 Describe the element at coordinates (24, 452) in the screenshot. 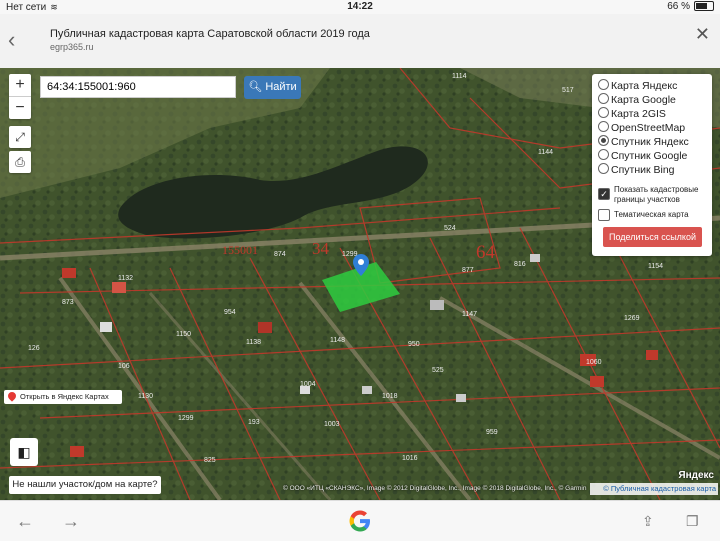

I see `layers-toggle-icon: ◧` at that location.